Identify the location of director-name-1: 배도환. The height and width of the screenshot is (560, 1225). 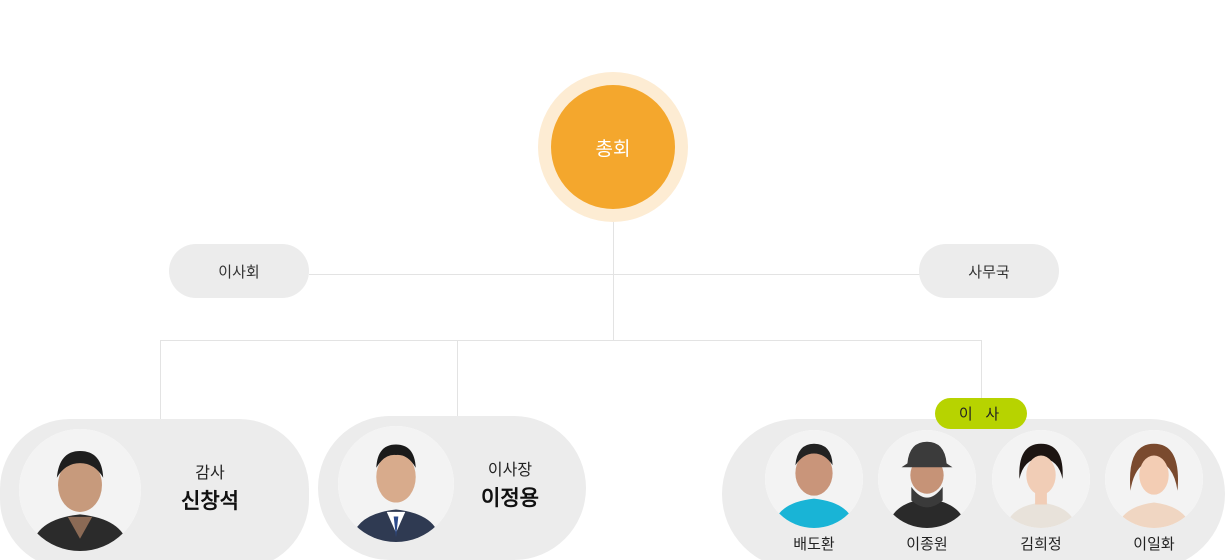
(814, 544).